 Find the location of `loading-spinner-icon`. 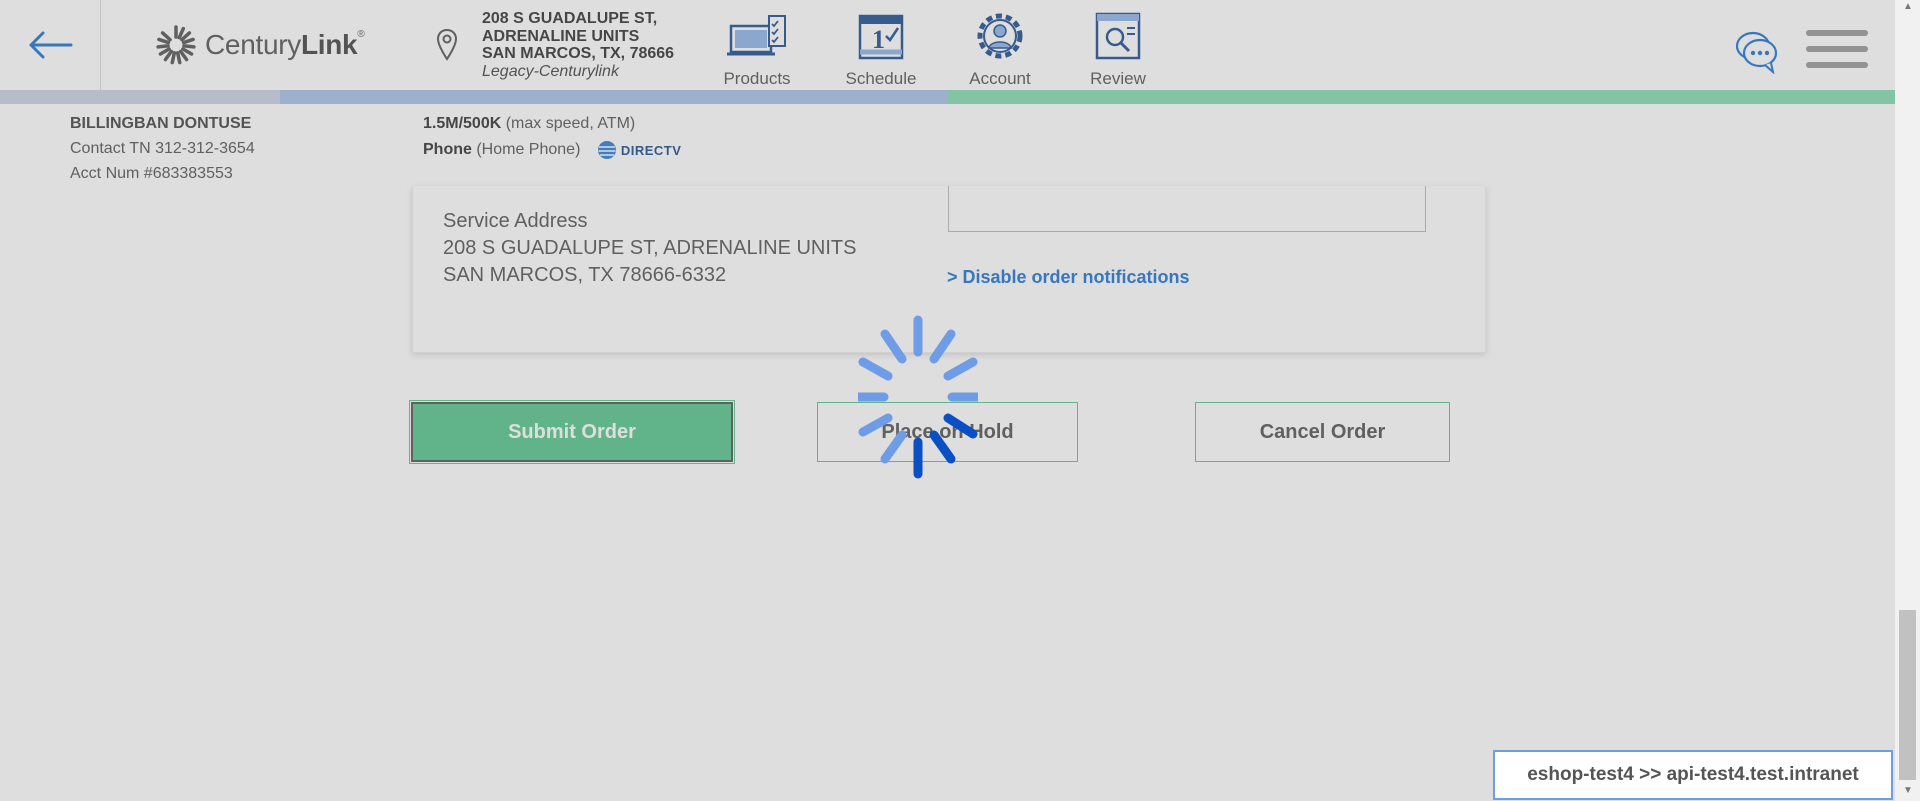

loading-spinner-icon is located at coordinates (918, 397).